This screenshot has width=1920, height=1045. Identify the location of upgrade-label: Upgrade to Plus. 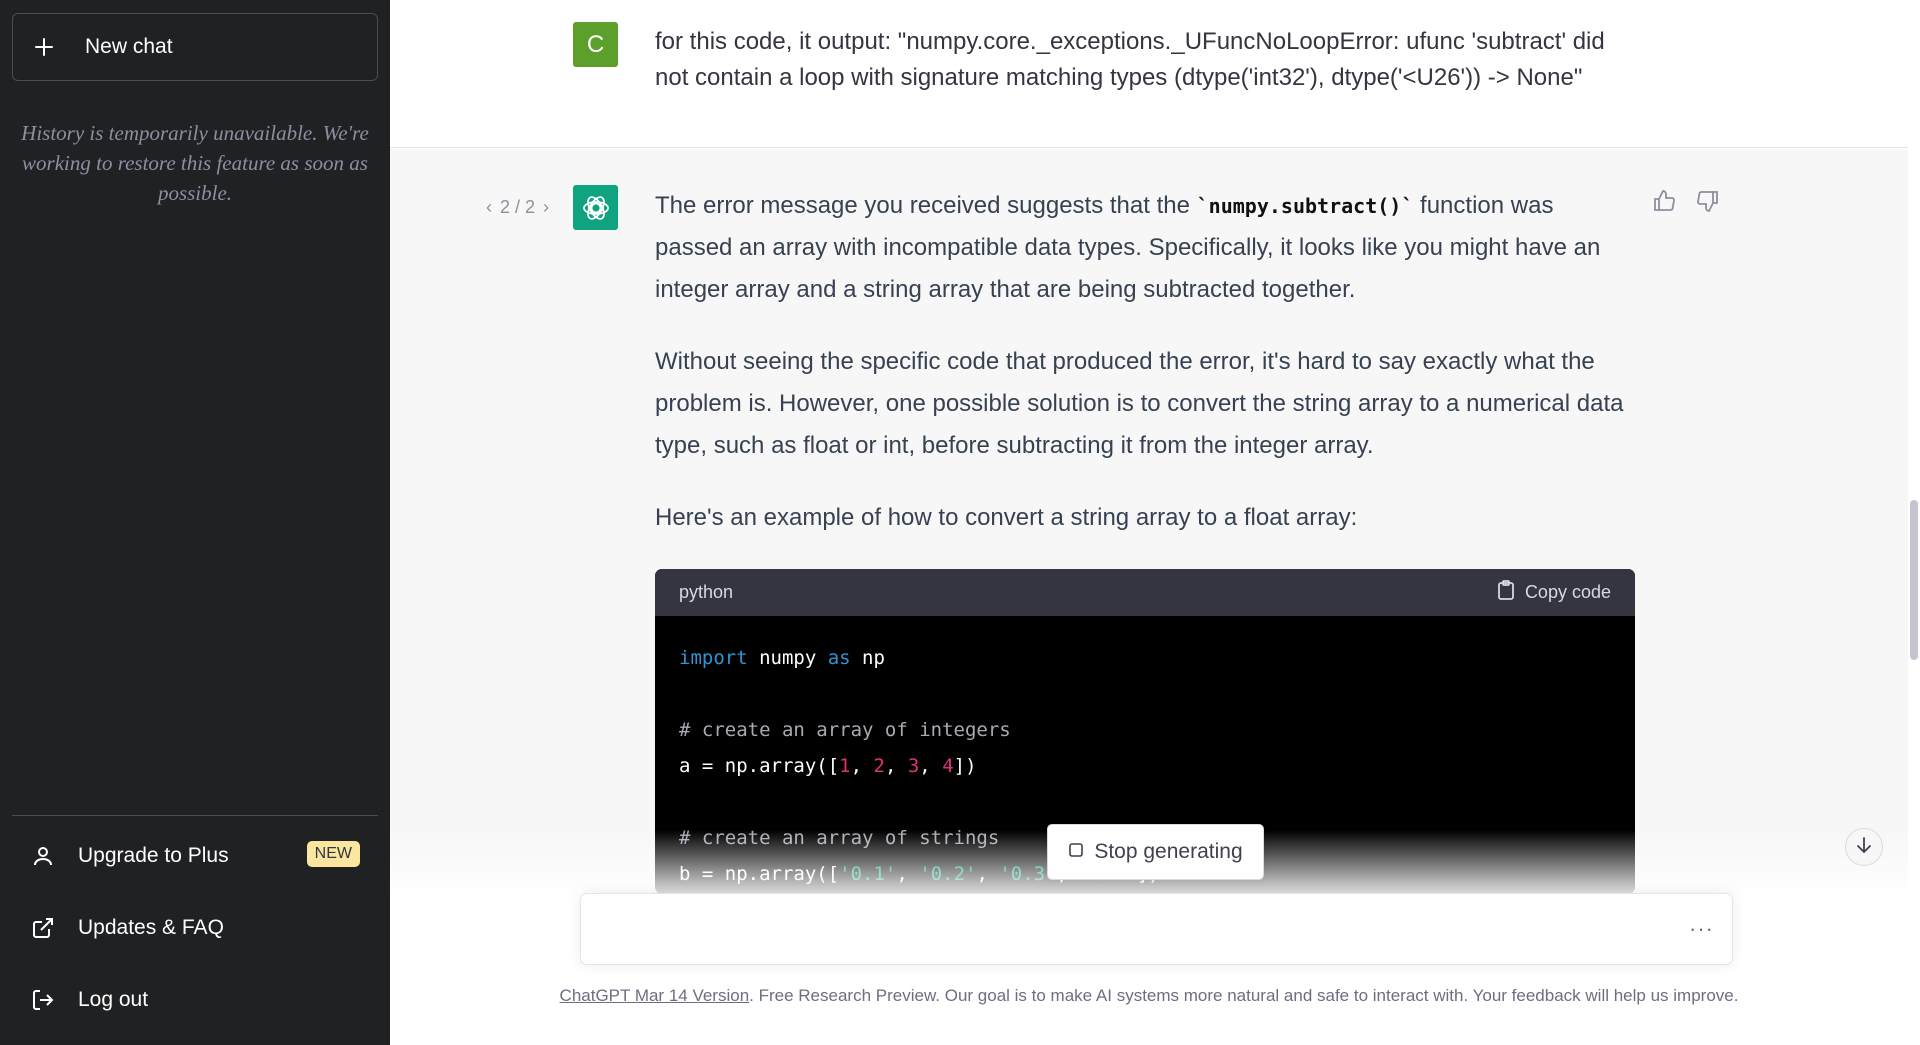
(153, 855).